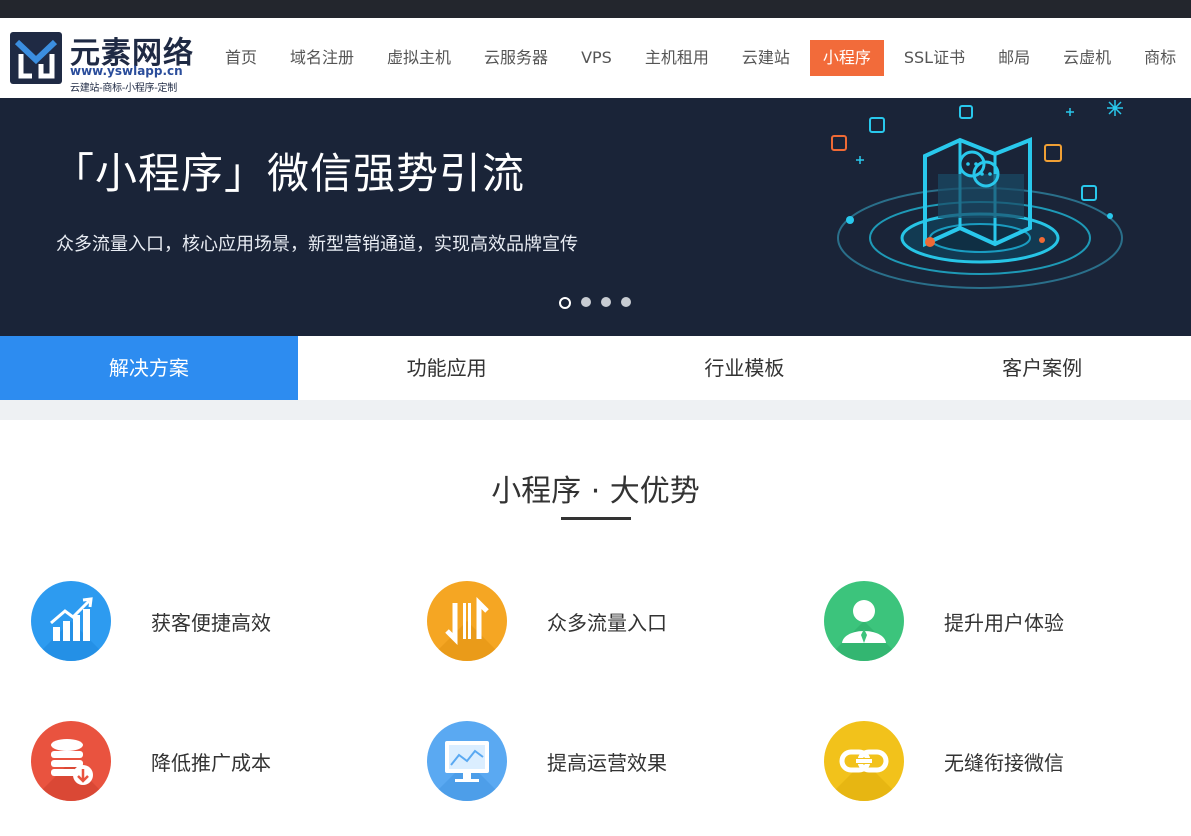 Image resolution: width=1191 pixels, height=836 pixels. I want to click on tabs-bottom-strip, so click(595, 410).